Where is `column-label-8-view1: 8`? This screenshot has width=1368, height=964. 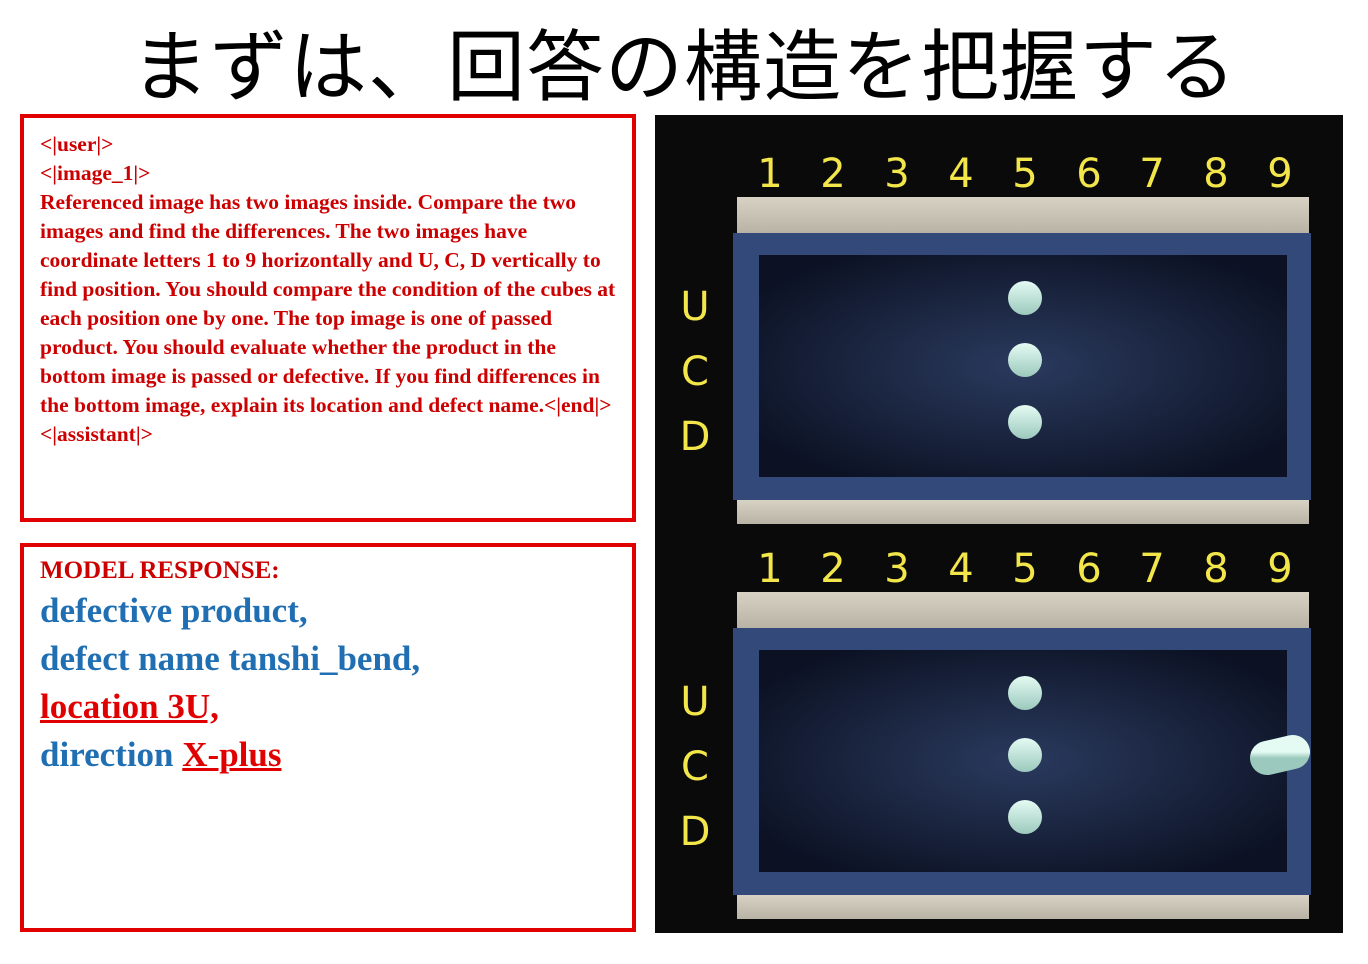 column-label-8-view1: 8 is located at coordinates (1215, 174).